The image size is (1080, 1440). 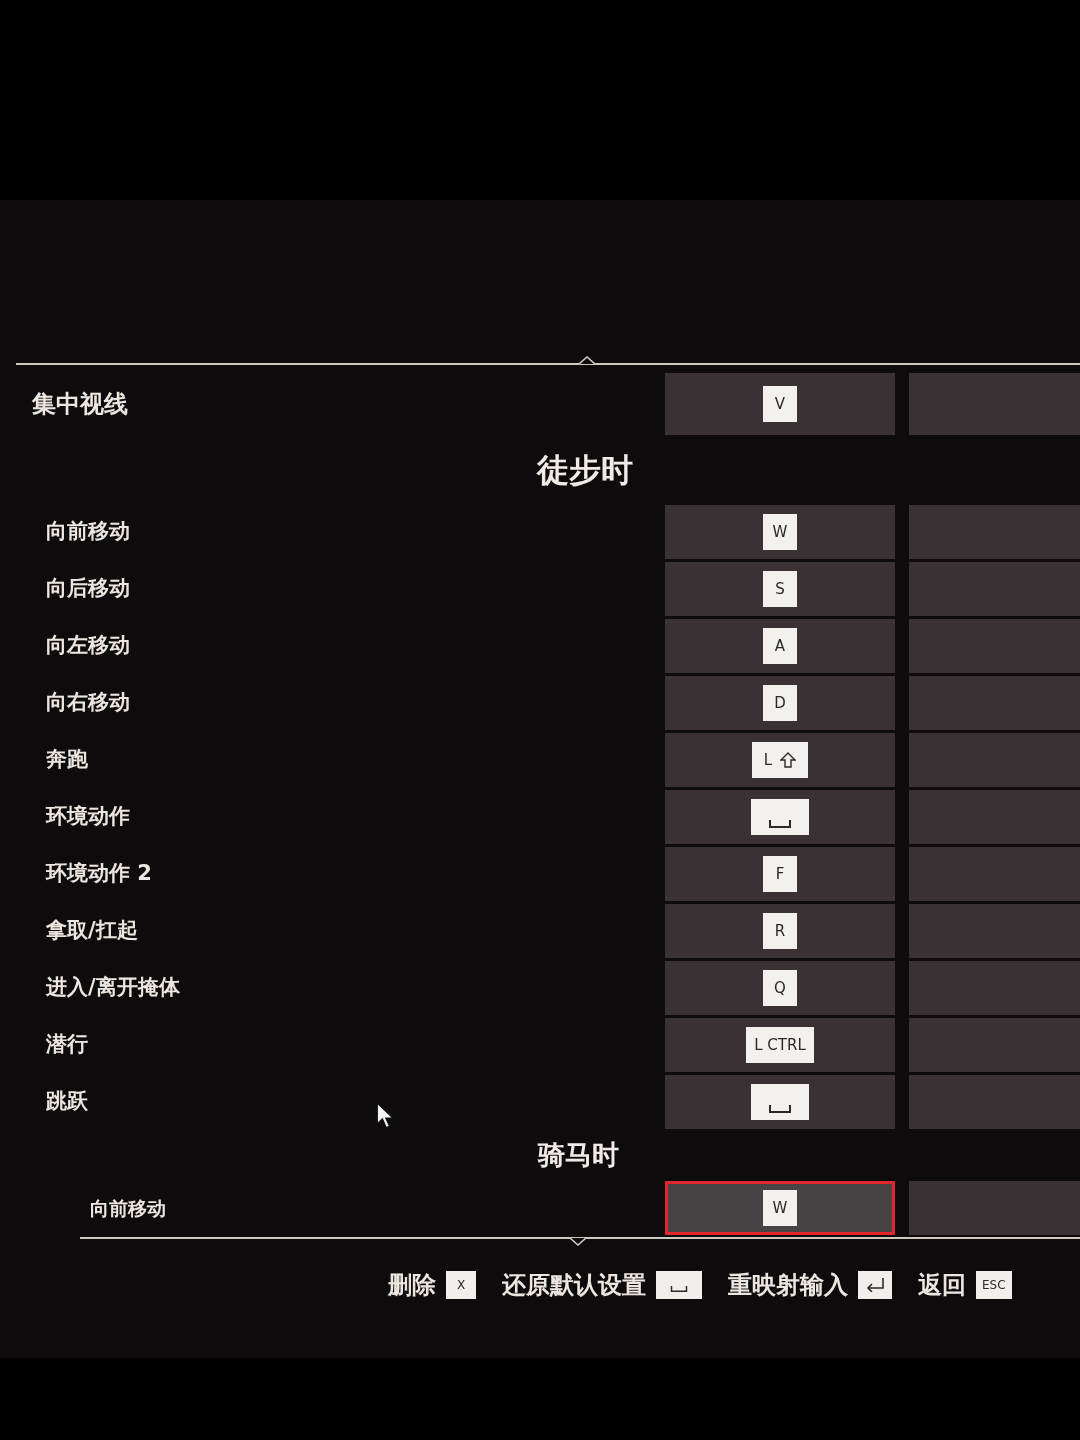 I want to click on mouse-pointer-icon, so click(x=385, y=1116).